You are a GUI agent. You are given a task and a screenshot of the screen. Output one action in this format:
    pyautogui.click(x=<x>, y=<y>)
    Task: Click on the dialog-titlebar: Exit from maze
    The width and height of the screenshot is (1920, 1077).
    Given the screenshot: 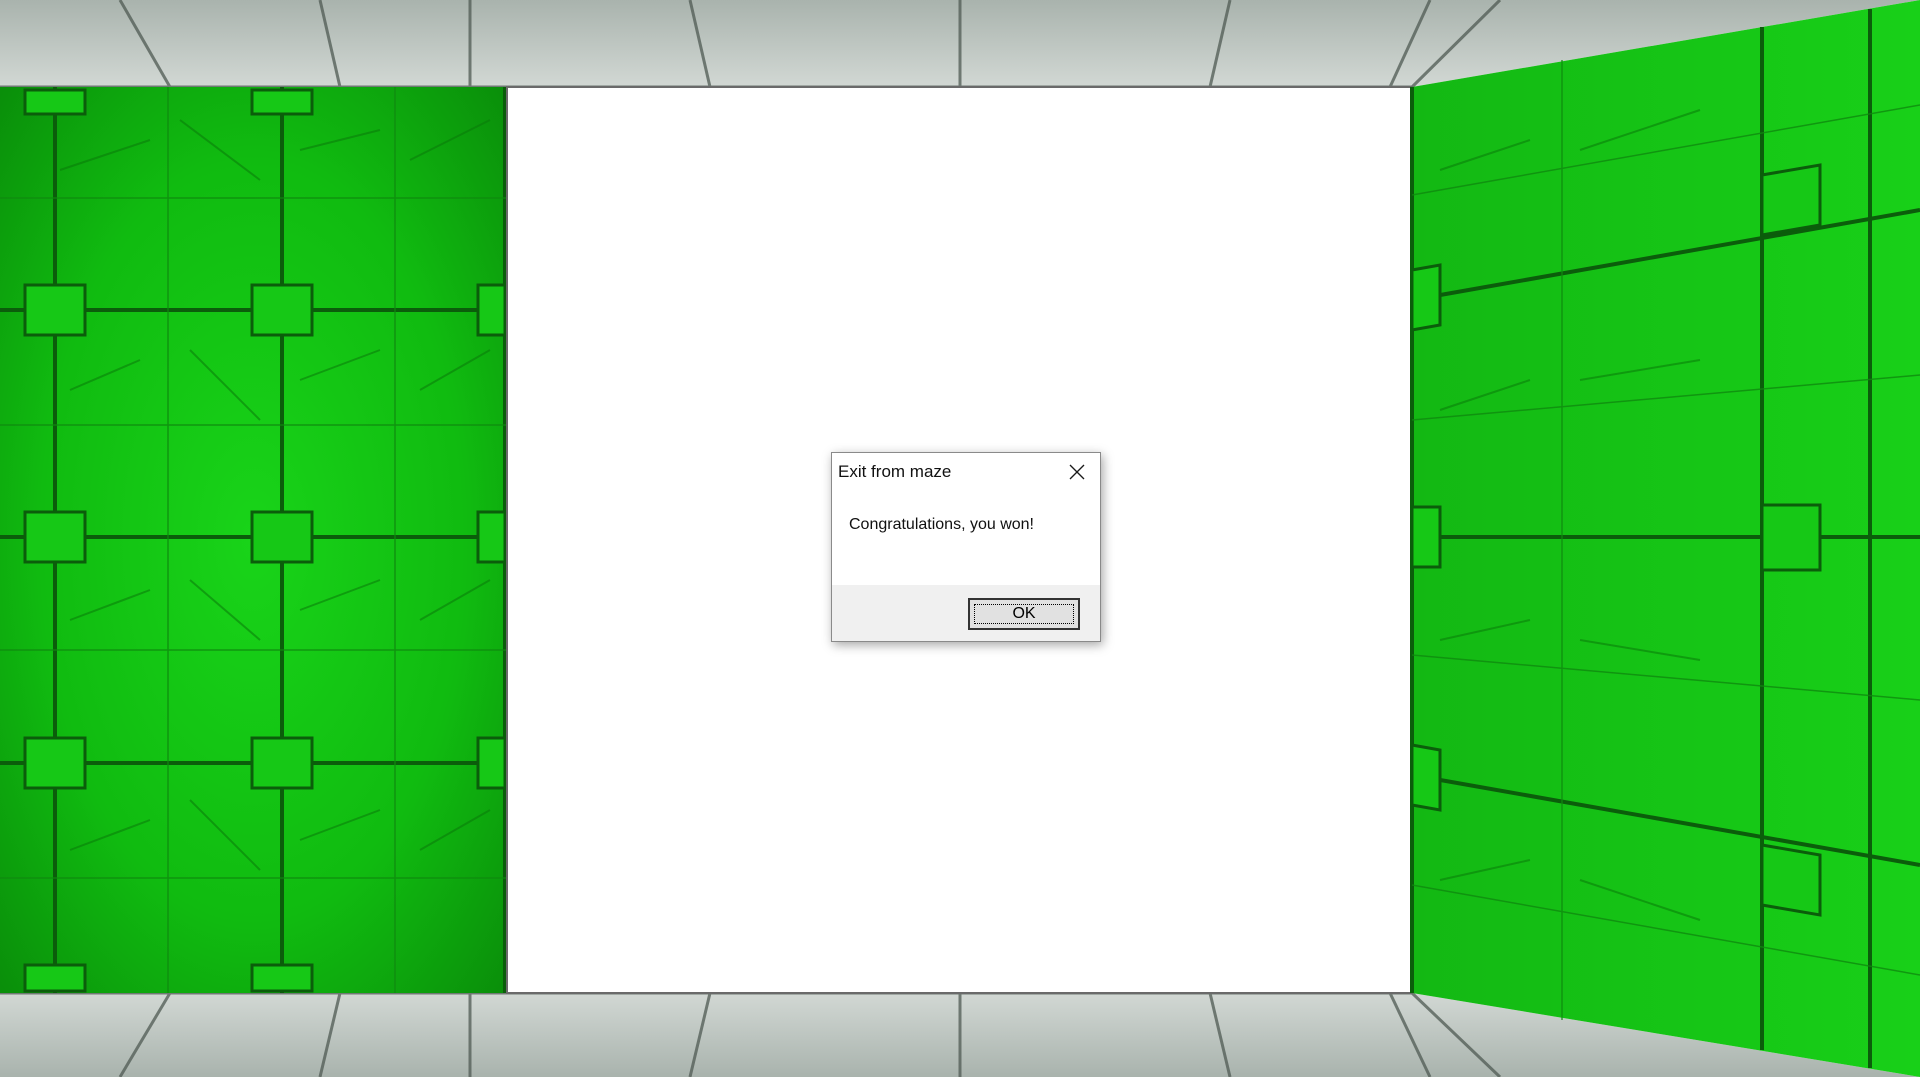 What is the action you would take?
    pyautogui.click(x=966, y=472)
    